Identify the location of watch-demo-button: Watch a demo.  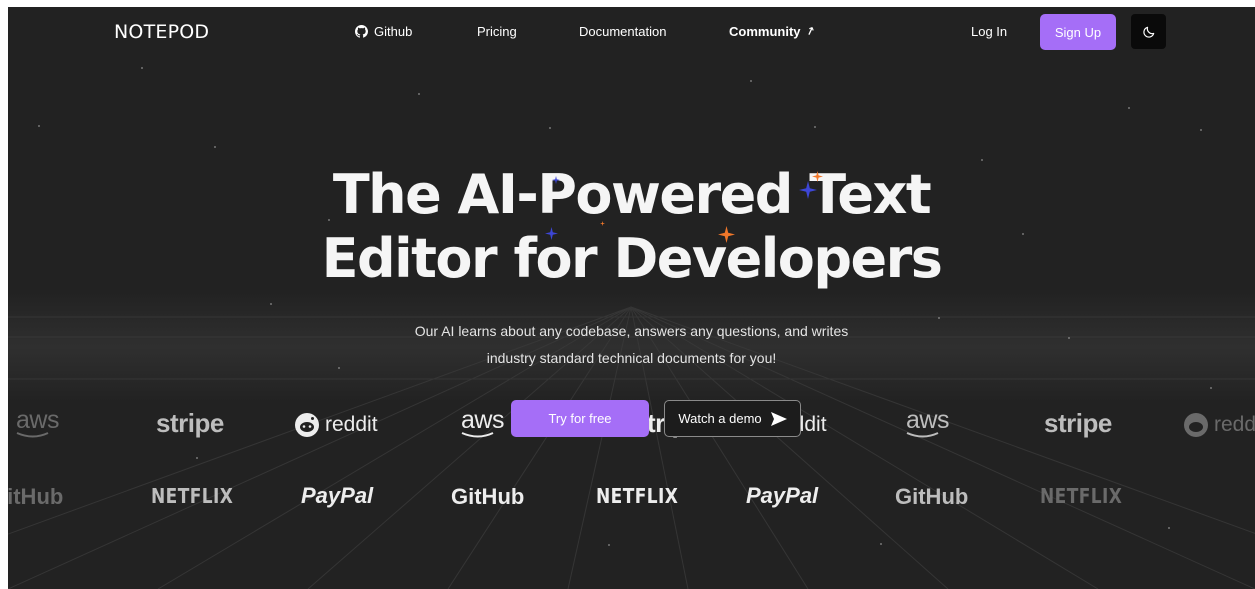
(732, 418).